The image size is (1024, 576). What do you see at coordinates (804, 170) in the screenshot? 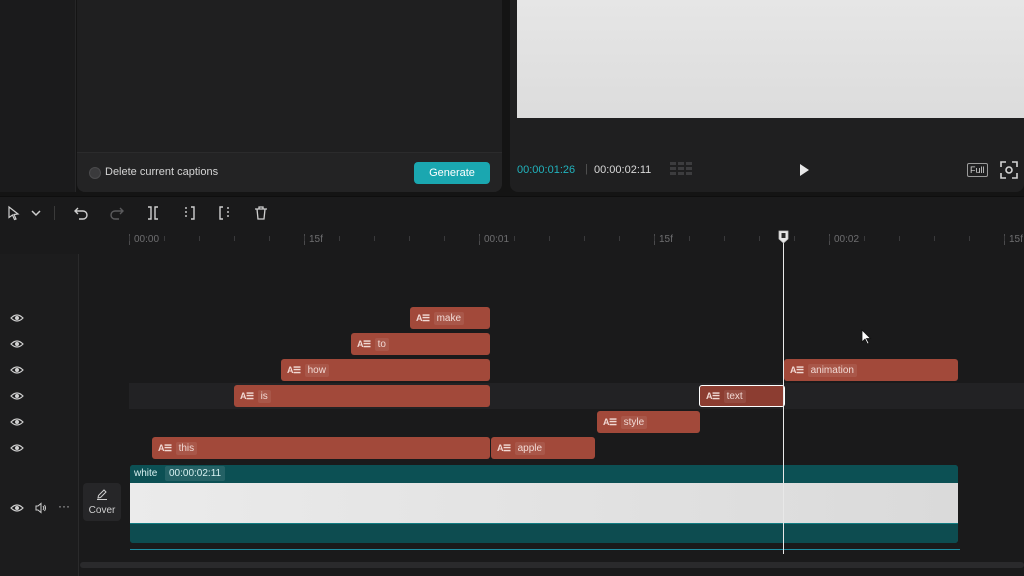
I see `play-icon` at bounding box center [804, 170].